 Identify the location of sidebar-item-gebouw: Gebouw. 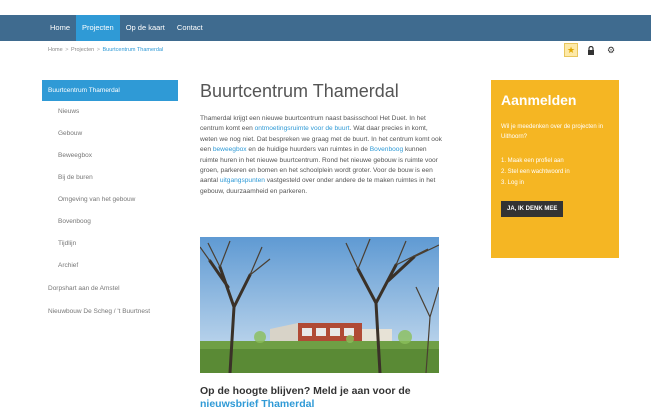
(110, 134).